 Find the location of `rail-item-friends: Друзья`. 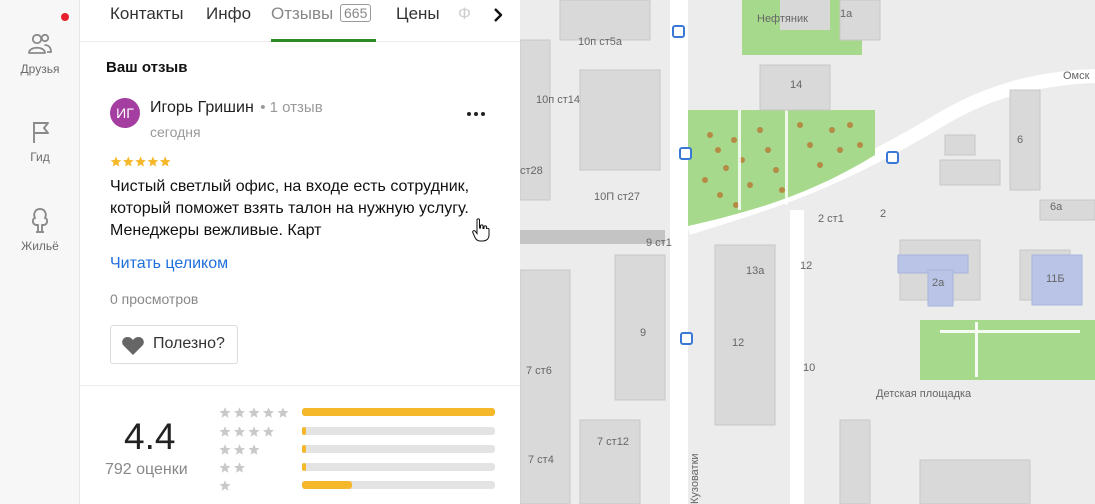

rail-item-friends: Друзья is located at coordinates (40, 53).